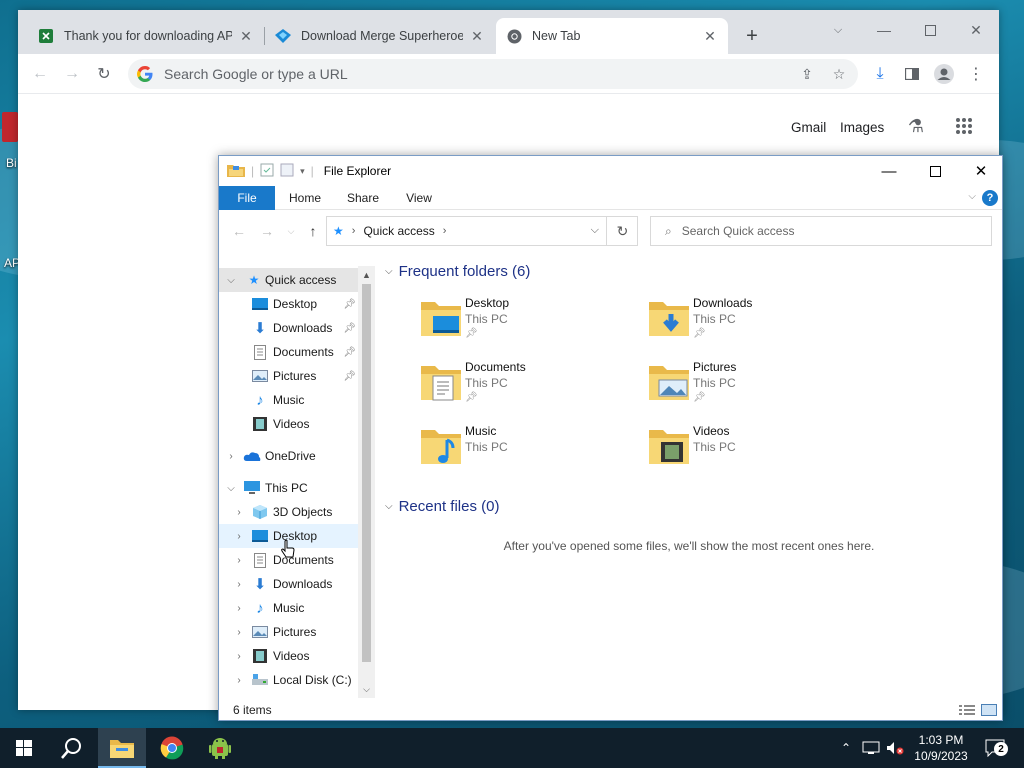 The height and width of the screenshot is (768, 1024). Describe the element at coordinates (964, 126) in the screenshot. I see `apps-grid-icon` at that location.